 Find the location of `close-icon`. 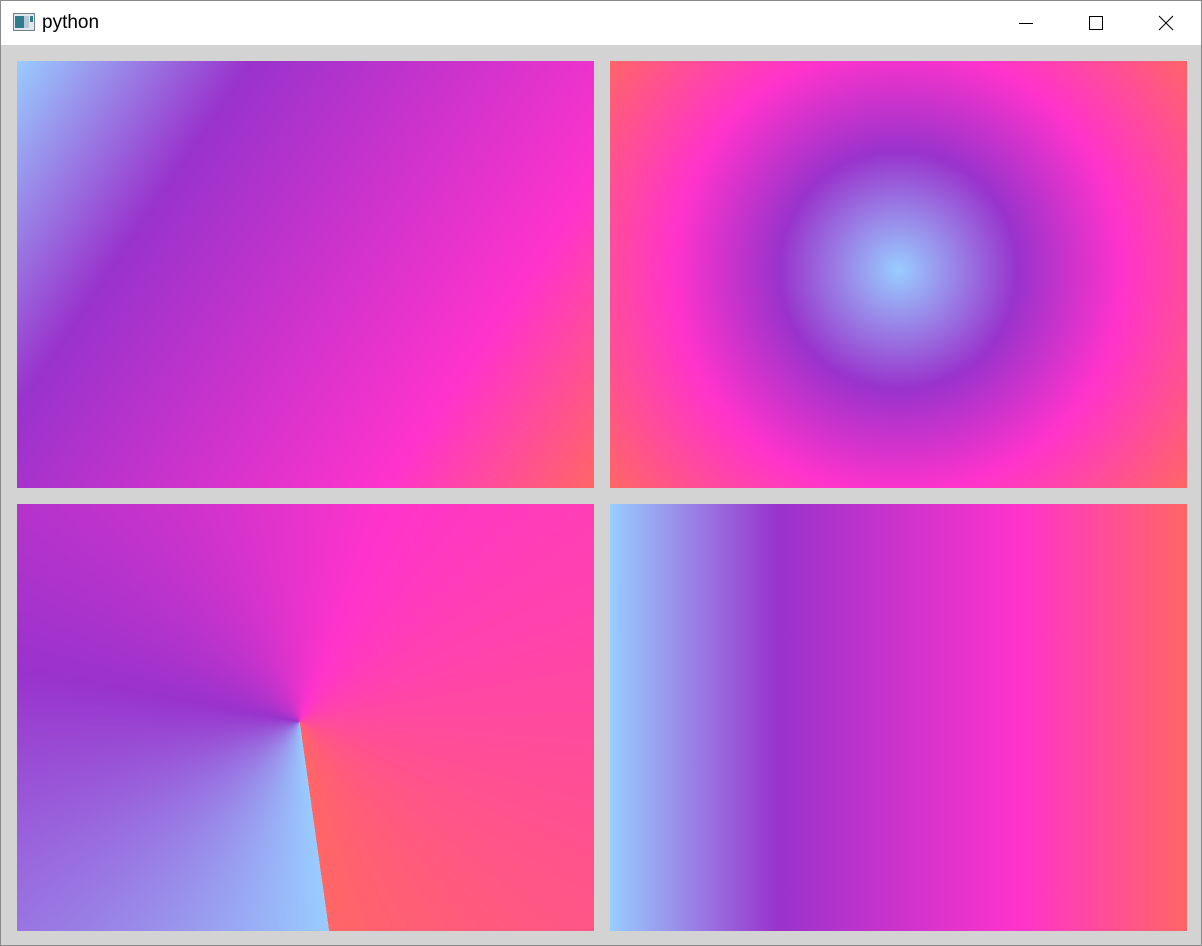

close-icon is located at coordinates (1166, 23).